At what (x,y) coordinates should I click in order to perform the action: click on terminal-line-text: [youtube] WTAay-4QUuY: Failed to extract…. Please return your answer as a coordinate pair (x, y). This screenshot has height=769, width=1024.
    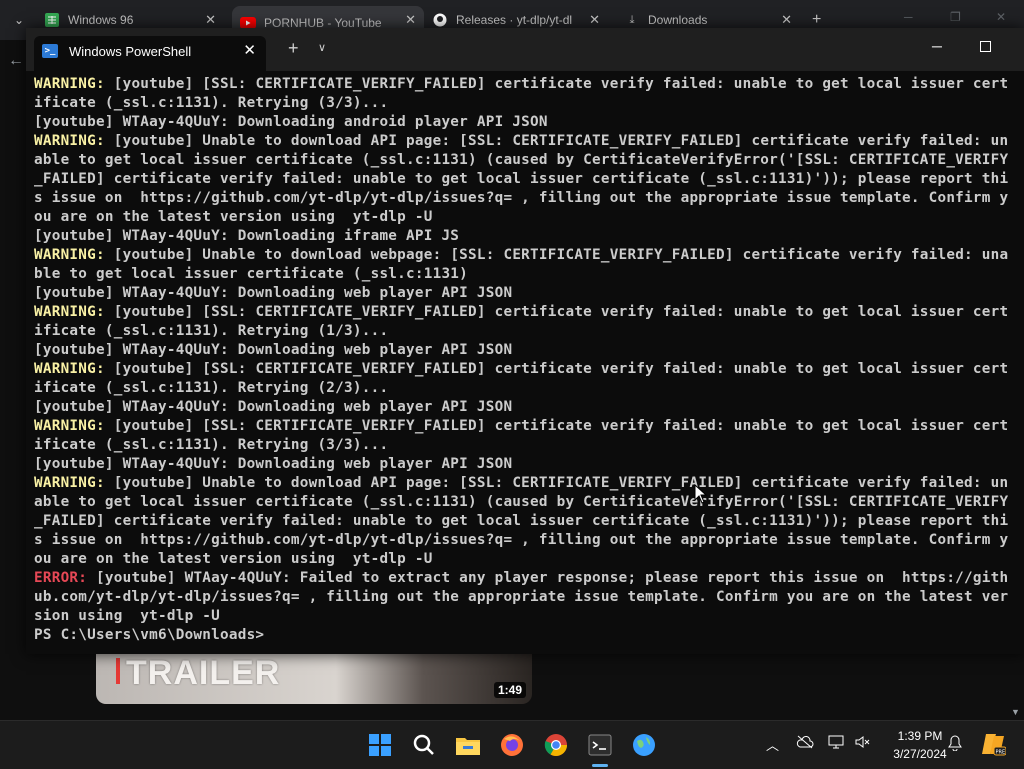
    Looking at the image, I should click on (548, 578).